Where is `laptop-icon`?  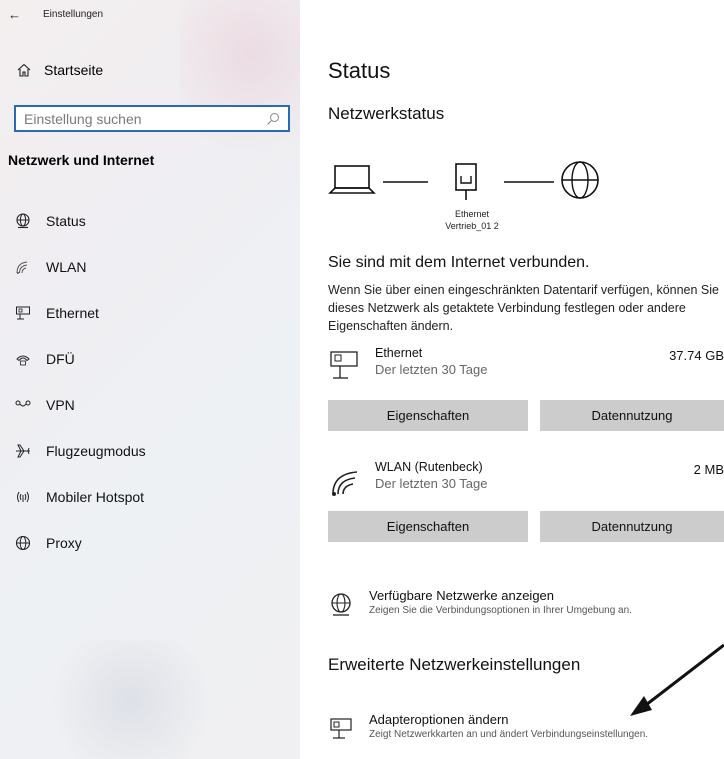
laptop-icon is located at coordinates (352, 179).